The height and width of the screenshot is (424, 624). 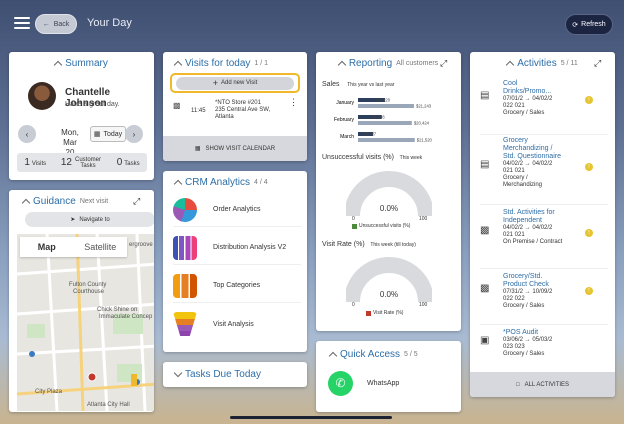 I want to click on gauge-value: 0.0%, so click(x=389, y=208).